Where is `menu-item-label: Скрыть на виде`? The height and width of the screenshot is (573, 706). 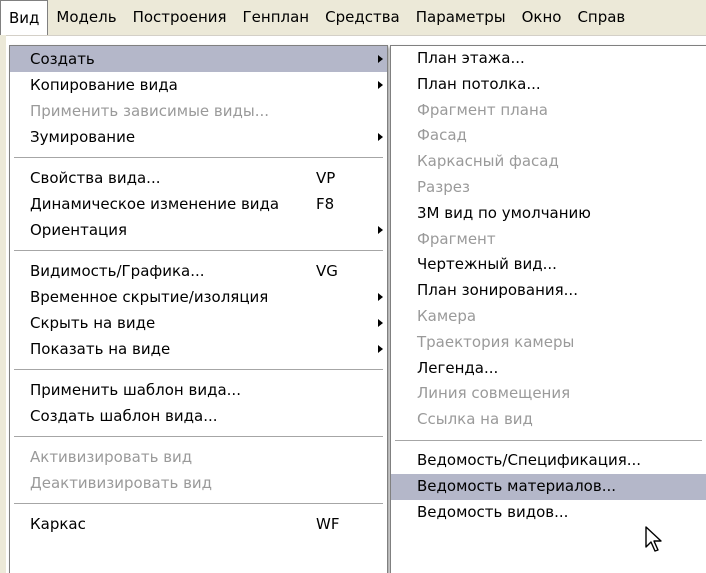
menu-item-label: Скрыть на виде is located at coordinates (93, 323).